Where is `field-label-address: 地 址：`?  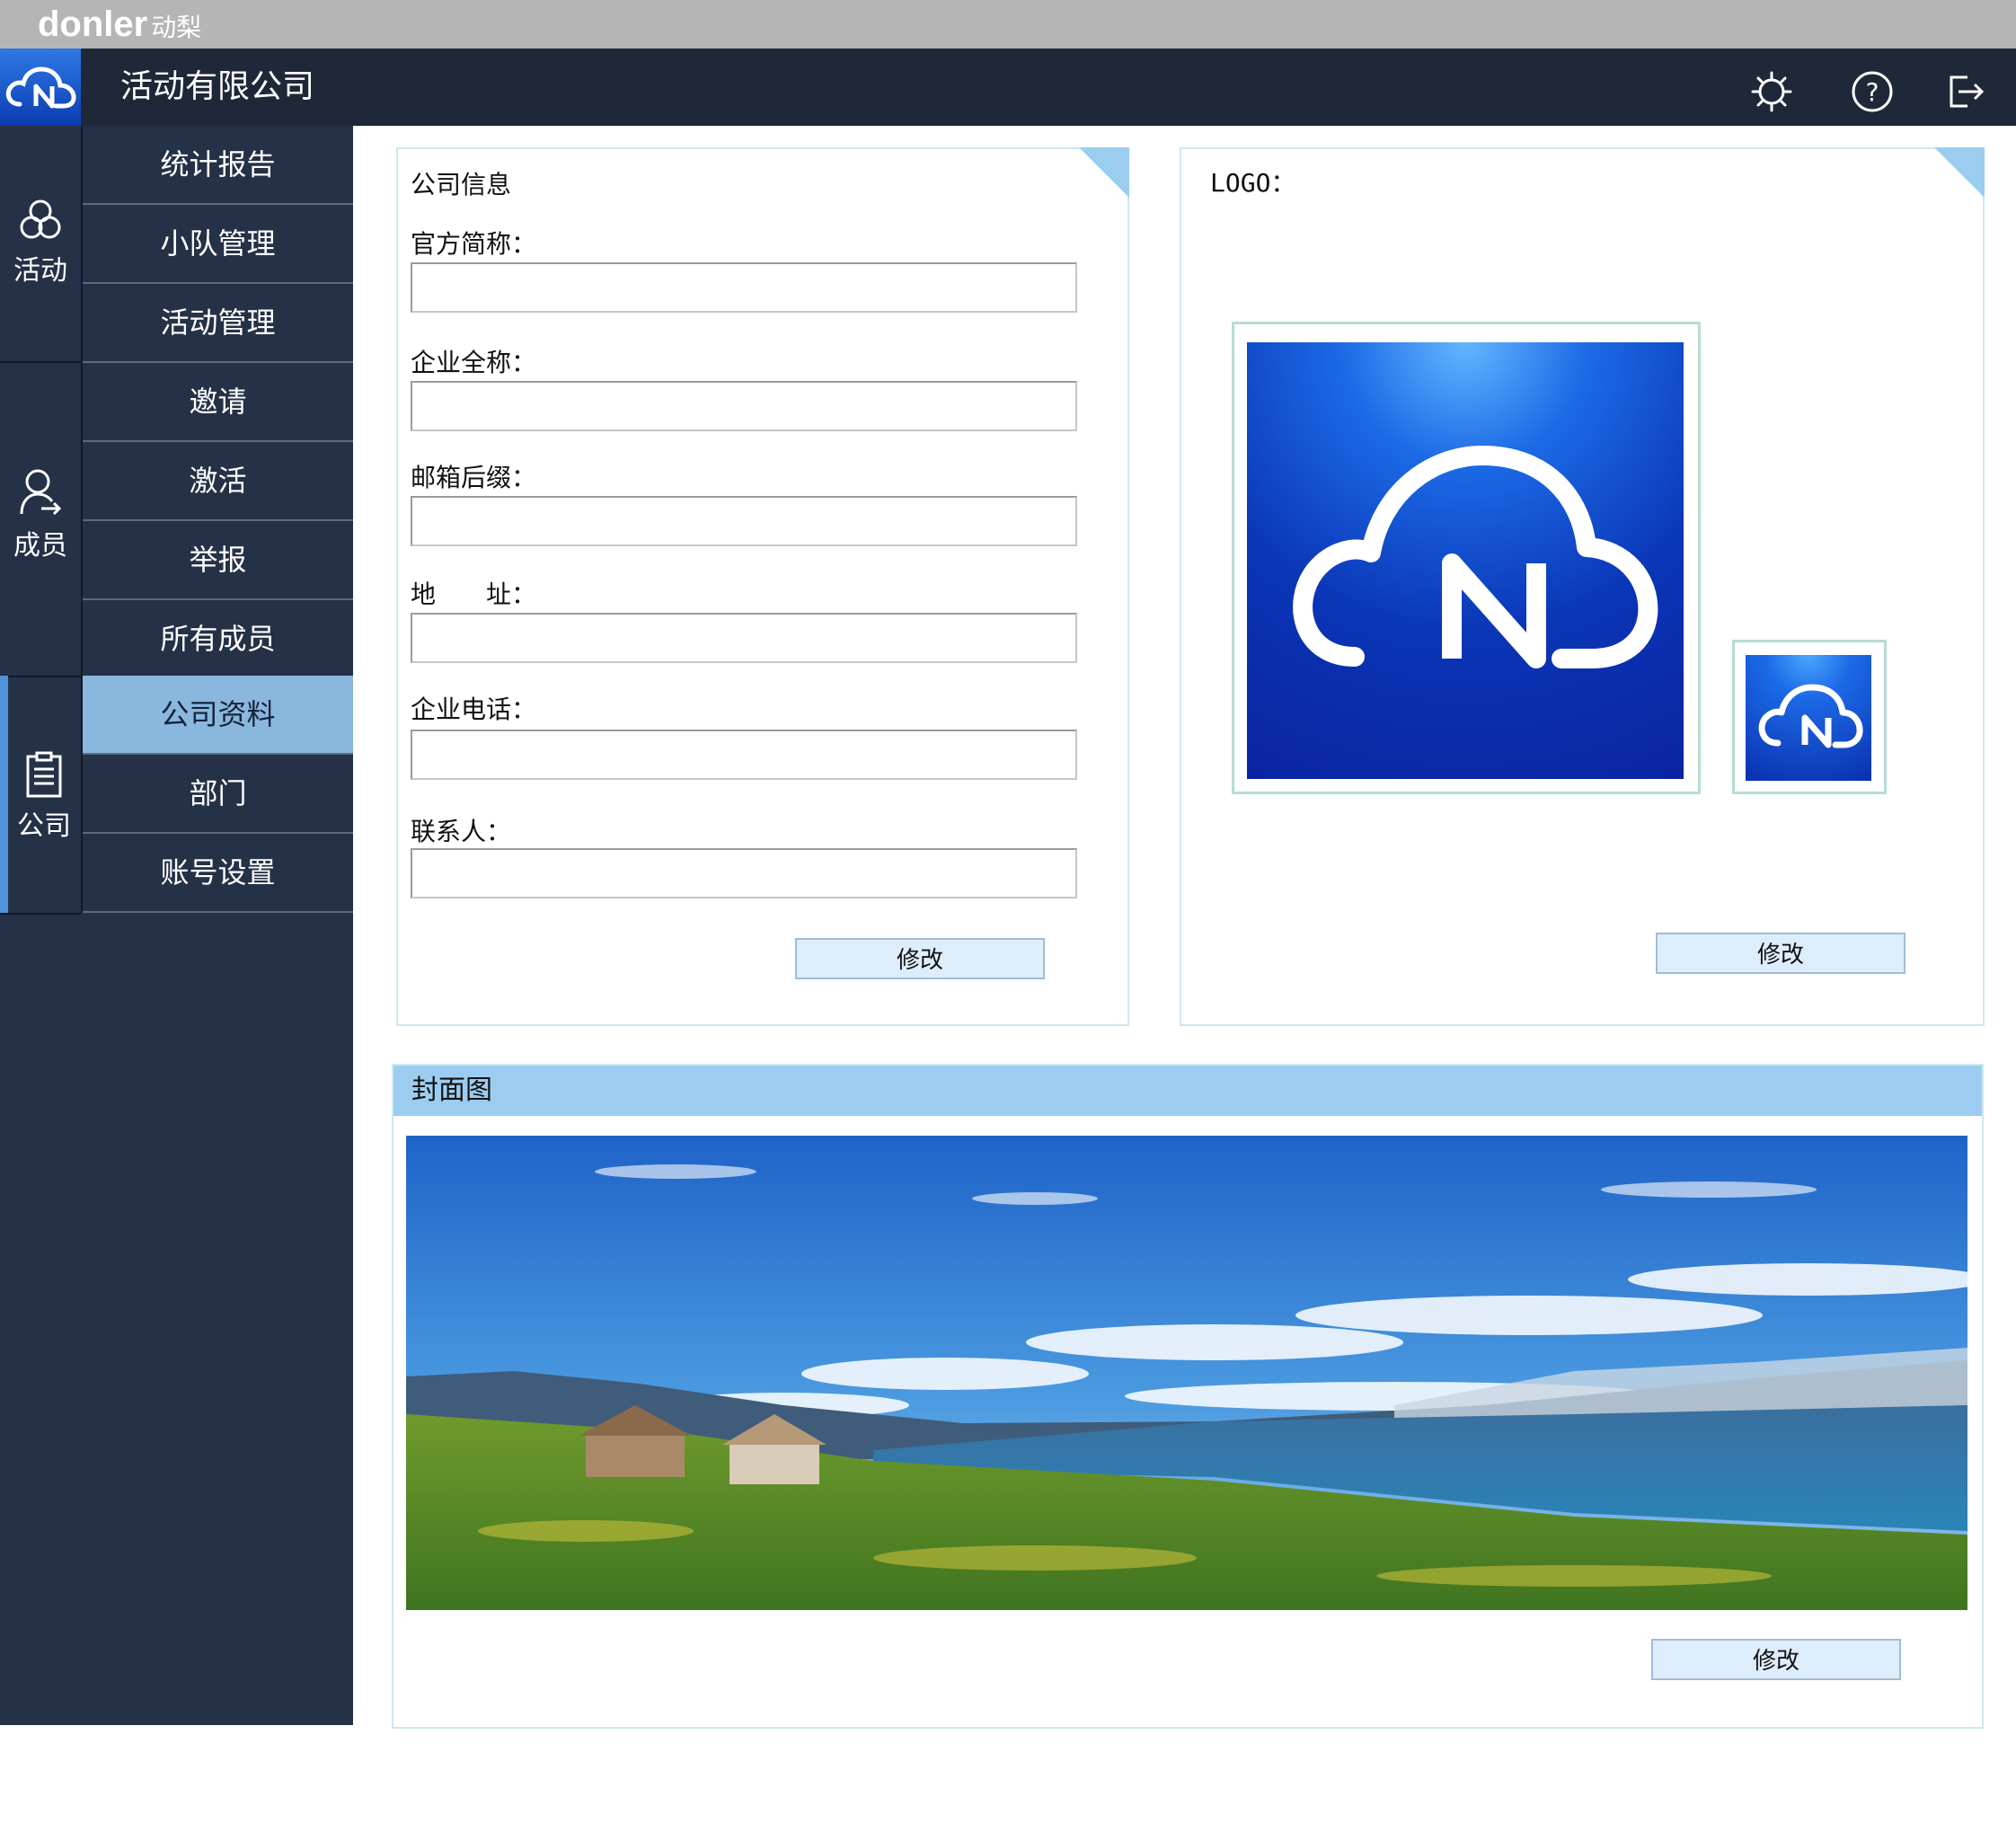 field-label-address: 地 址： is located at coordinates (474, 594).